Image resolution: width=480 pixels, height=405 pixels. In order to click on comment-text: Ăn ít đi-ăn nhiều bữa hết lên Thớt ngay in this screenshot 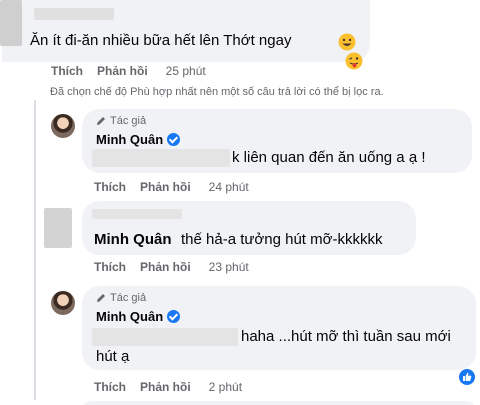, I will do `click(161, 40)`.